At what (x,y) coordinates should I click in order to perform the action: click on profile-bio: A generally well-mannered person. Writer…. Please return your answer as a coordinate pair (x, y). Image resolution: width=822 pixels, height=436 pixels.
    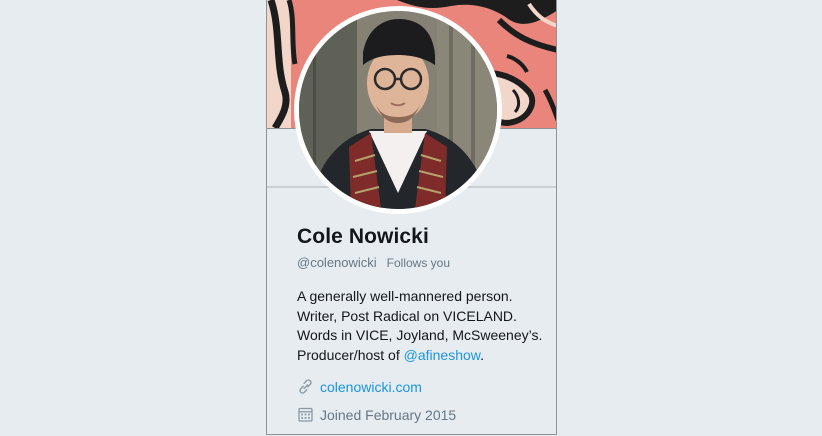
    Looking at the image, I should click on (422, 326).